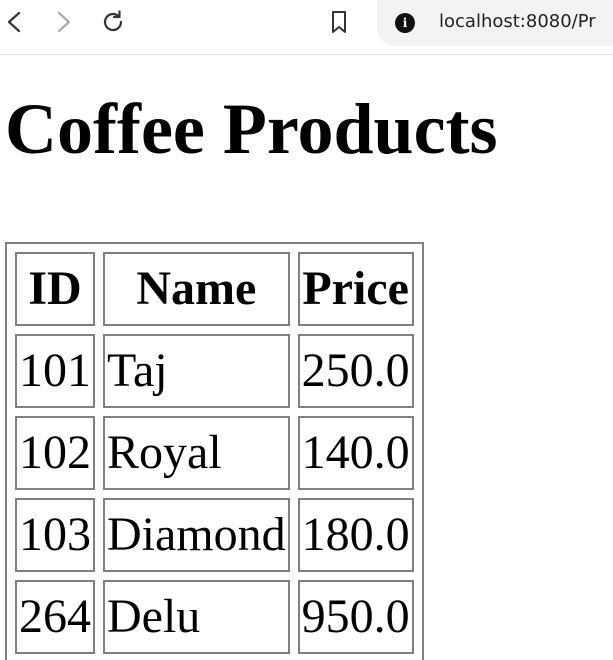 The image size is (613, 660). I want to click on table-row: 264 Delu 950.0, so click(214, 617).